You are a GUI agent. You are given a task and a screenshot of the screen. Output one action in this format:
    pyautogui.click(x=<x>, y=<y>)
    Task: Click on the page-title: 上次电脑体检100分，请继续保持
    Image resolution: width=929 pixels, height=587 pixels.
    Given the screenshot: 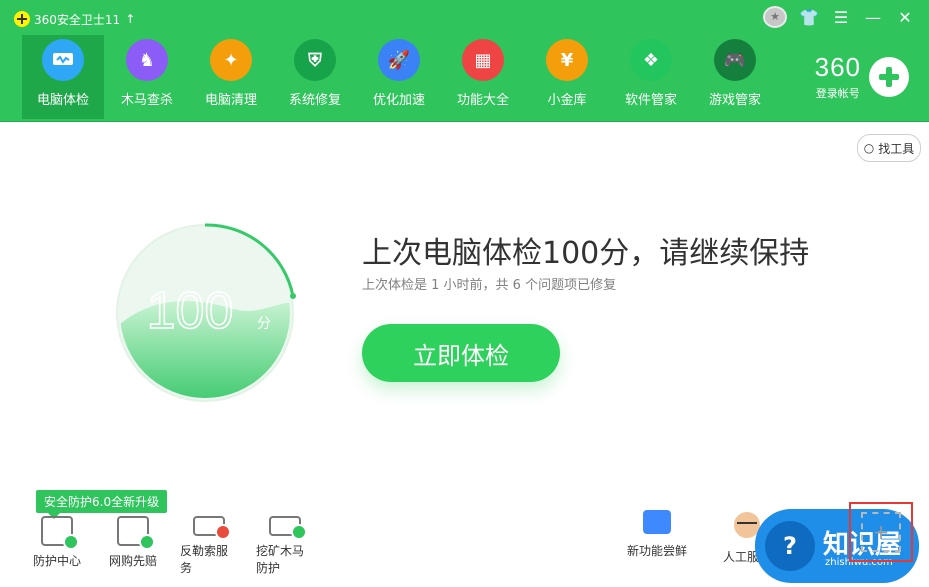 What is the action you would take?
    pyautogui.click(x=586, y=253)
    